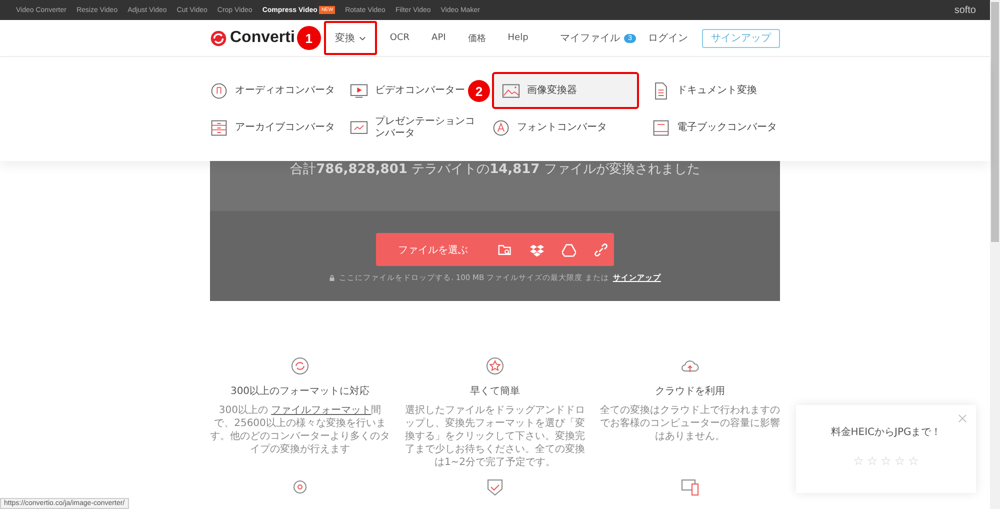 The width and height of the screenshot is (1000, 509). I want to click on feature-description: 全ての変換はクラウド上で行われますのでお客様のコンピューターの容量に影響はありません。, so click(690, 423).